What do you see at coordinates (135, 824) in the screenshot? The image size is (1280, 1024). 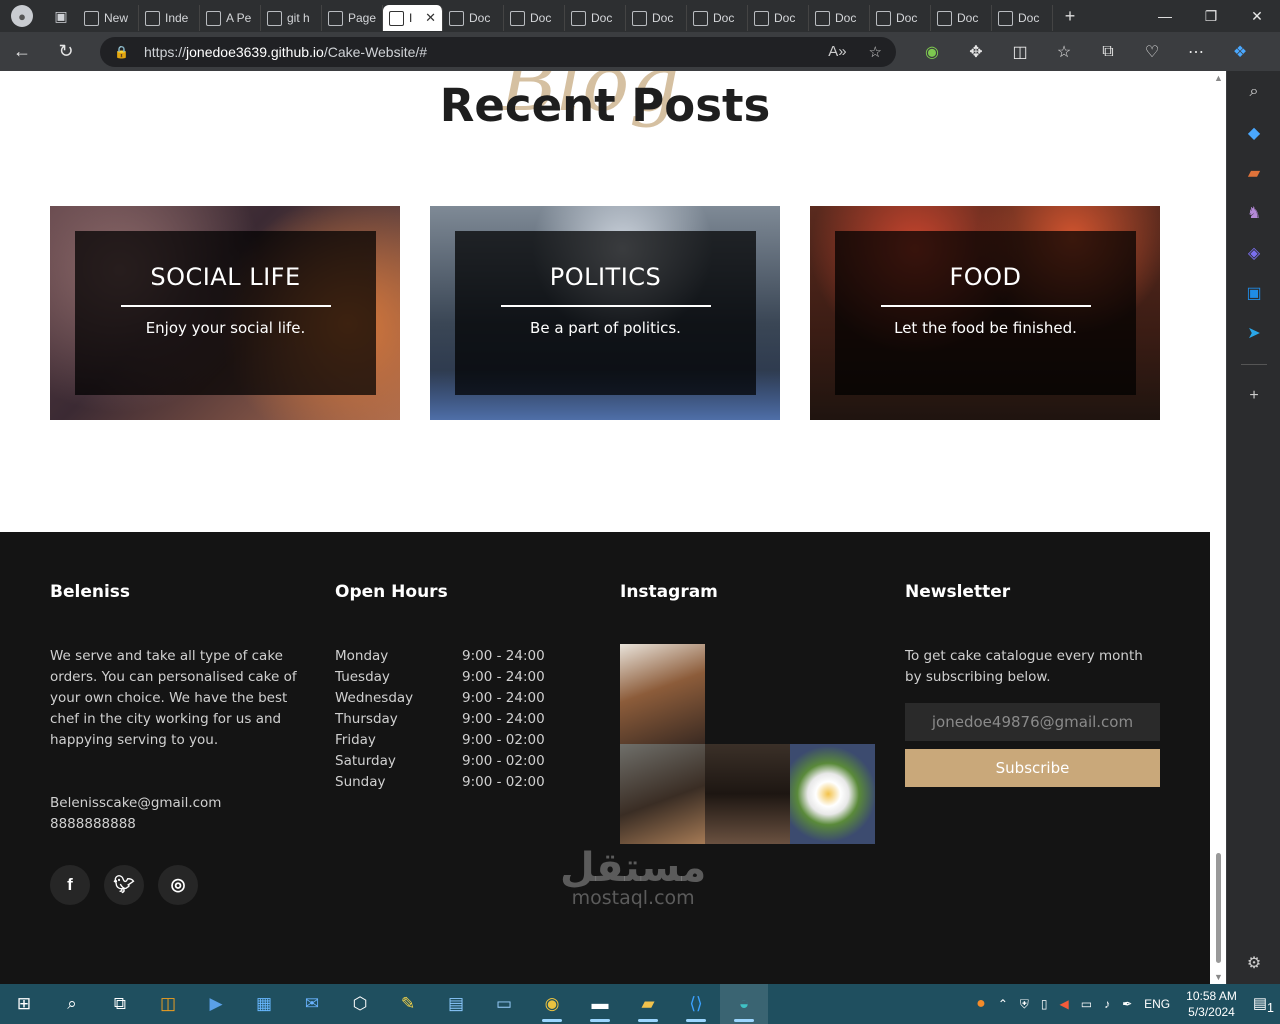 I see `footer-phone: 8888888888` at bounding box center [135, 824].